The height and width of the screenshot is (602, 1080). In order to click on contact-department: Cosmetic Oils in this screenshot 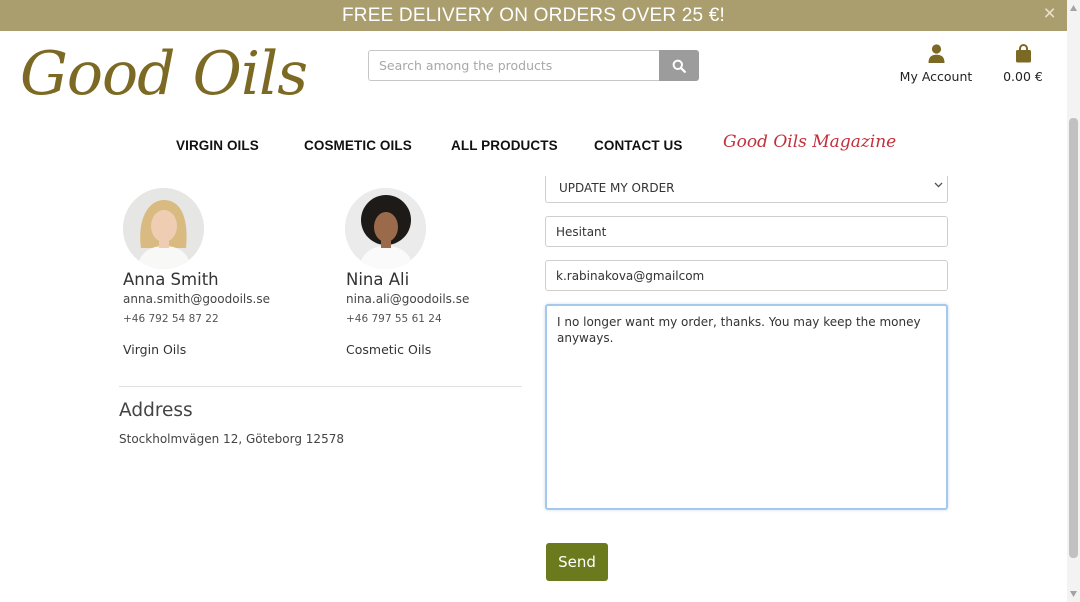, I will do `click(389, 349)`.